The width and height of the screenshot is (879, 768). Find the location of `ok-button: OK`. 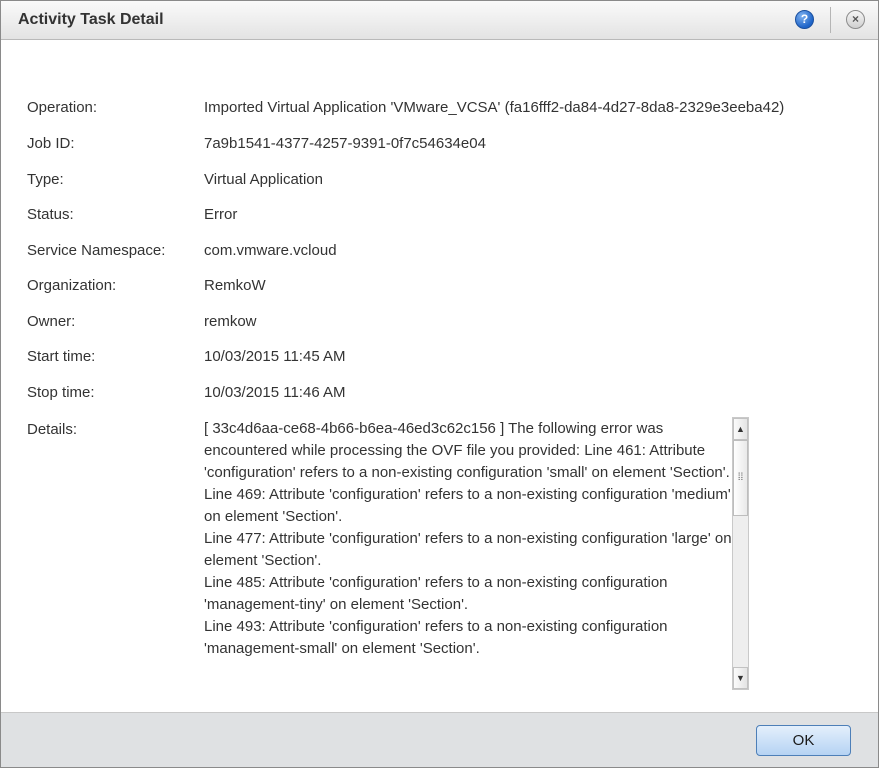

ok-button: OK is located at coordinates (803, 740).